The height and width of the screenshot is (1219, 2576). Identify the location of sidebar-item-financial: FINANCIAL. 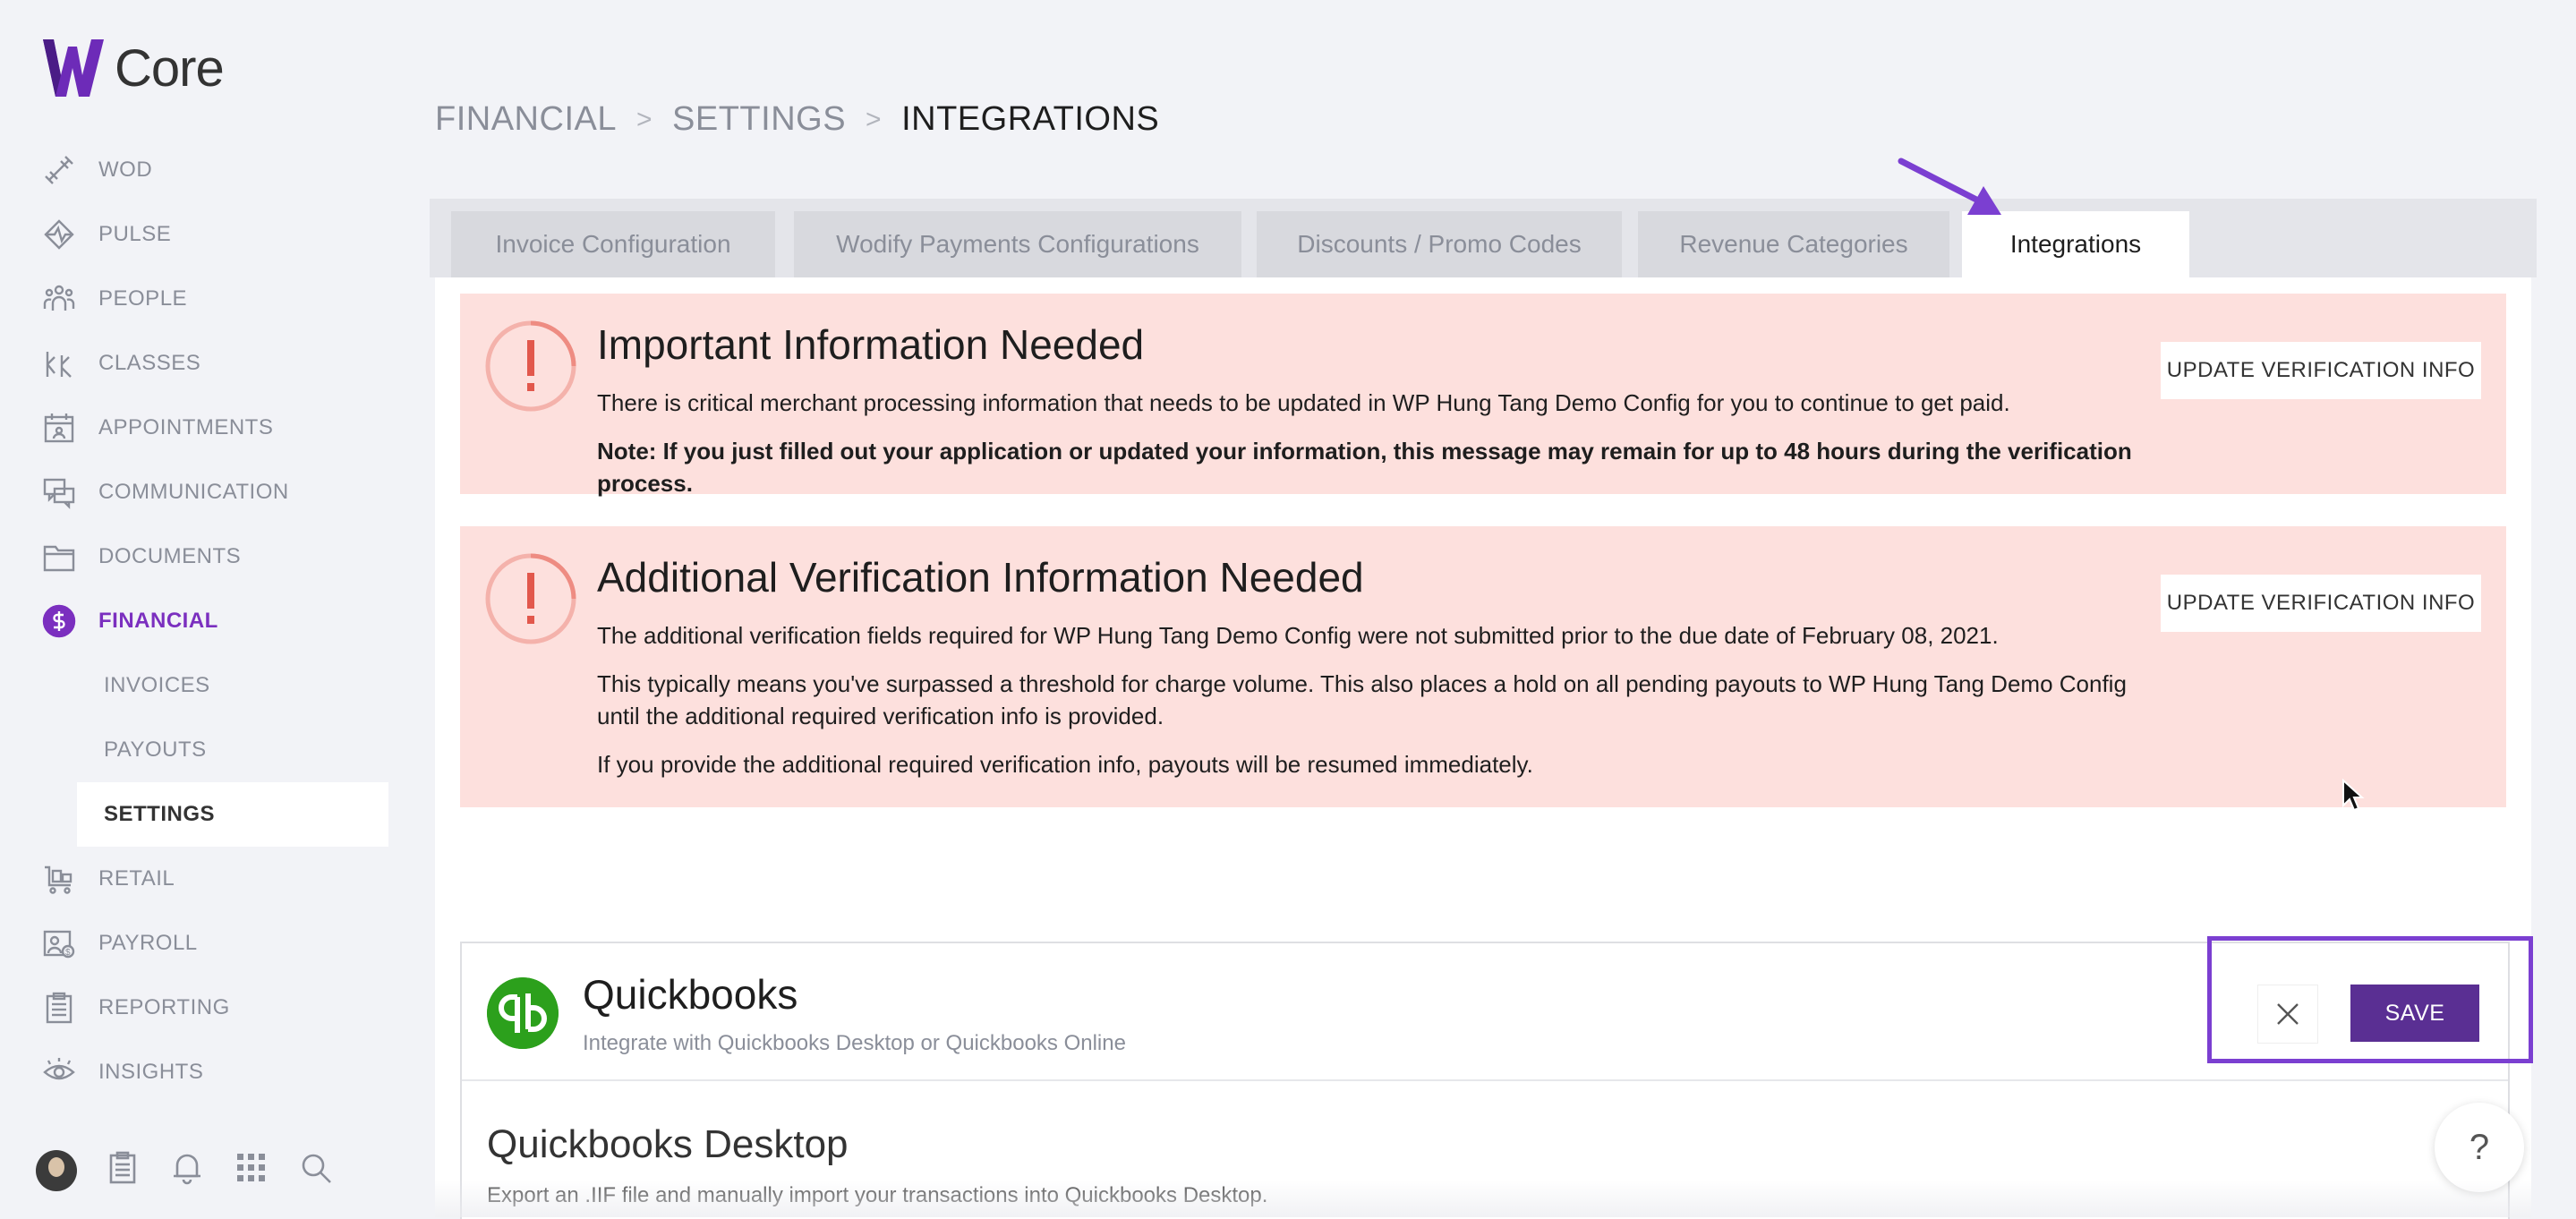
(210, 621).